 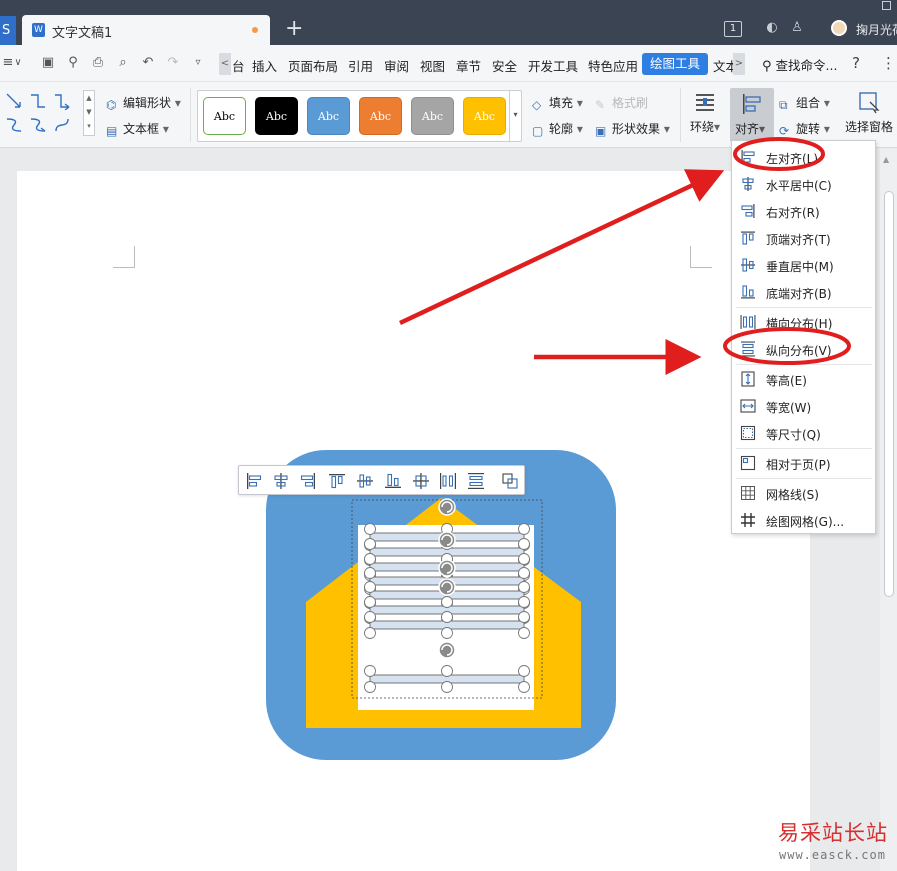 I want to click on fill-bucket-icon: ◇, so click(x=537, y=105).